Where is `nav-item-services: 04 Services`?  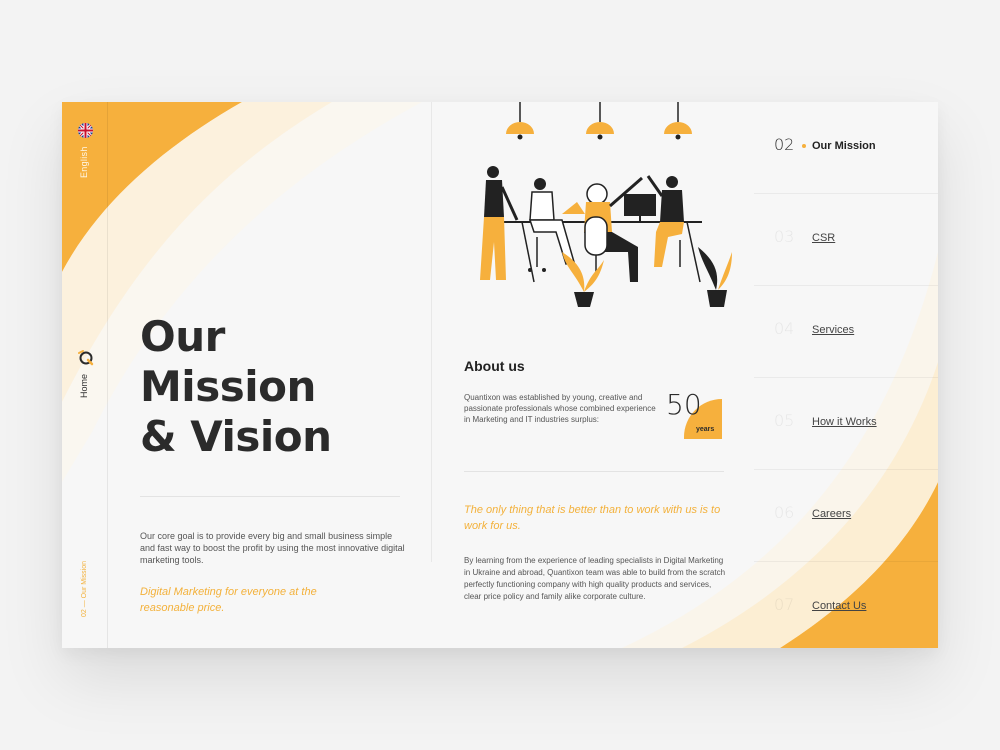 nav-item-services: 04 Services is located at coordinates (846, 332).